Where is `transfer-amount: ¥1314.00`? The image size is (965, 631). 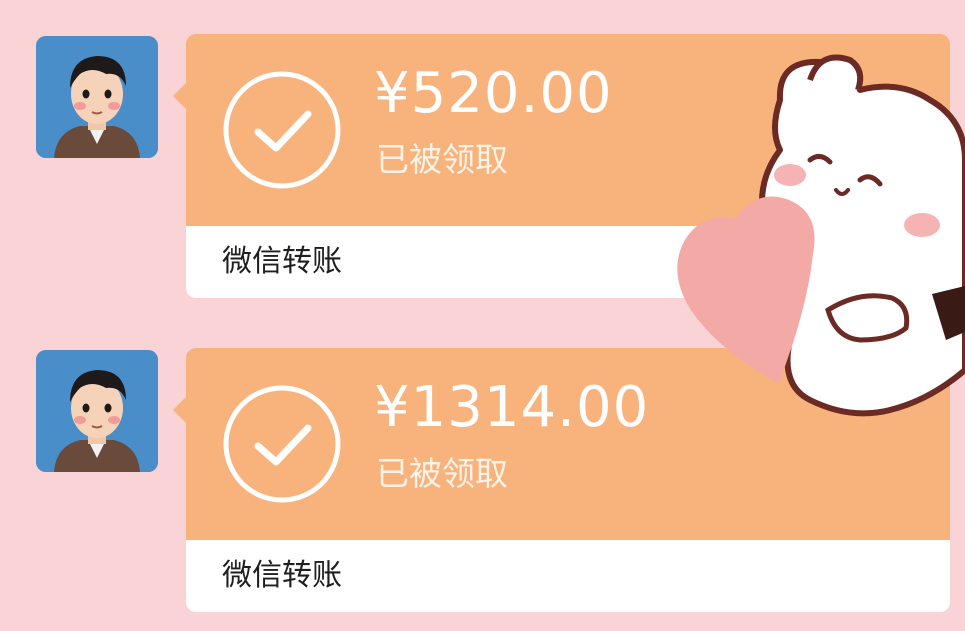
transfer-amount: ¥1314.00 is located at coordinates (512, 407).